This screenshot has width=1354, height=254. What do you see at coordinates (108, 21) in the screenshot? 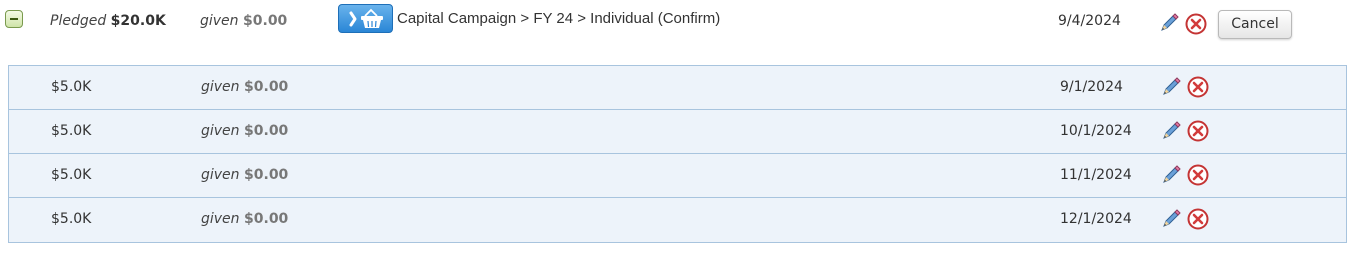
I see `pledge-summary: Pledged $20.0K` at bounding box center [108, 21].